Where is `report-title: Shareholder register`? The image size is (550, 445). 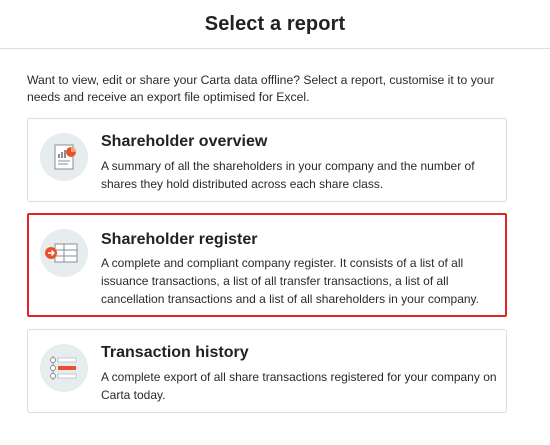 report-title: Shareholder register is located at coordinates (179, 239).